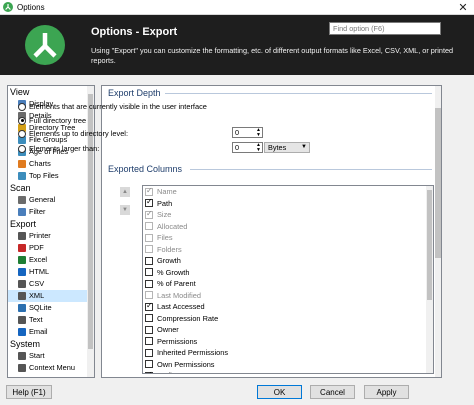 Image resolution: width=474 pixels, height=405 pixels. Describe the element at coordinates (51, 212) in the screenshot. I see `nav-item-filter: Filter` at that location.